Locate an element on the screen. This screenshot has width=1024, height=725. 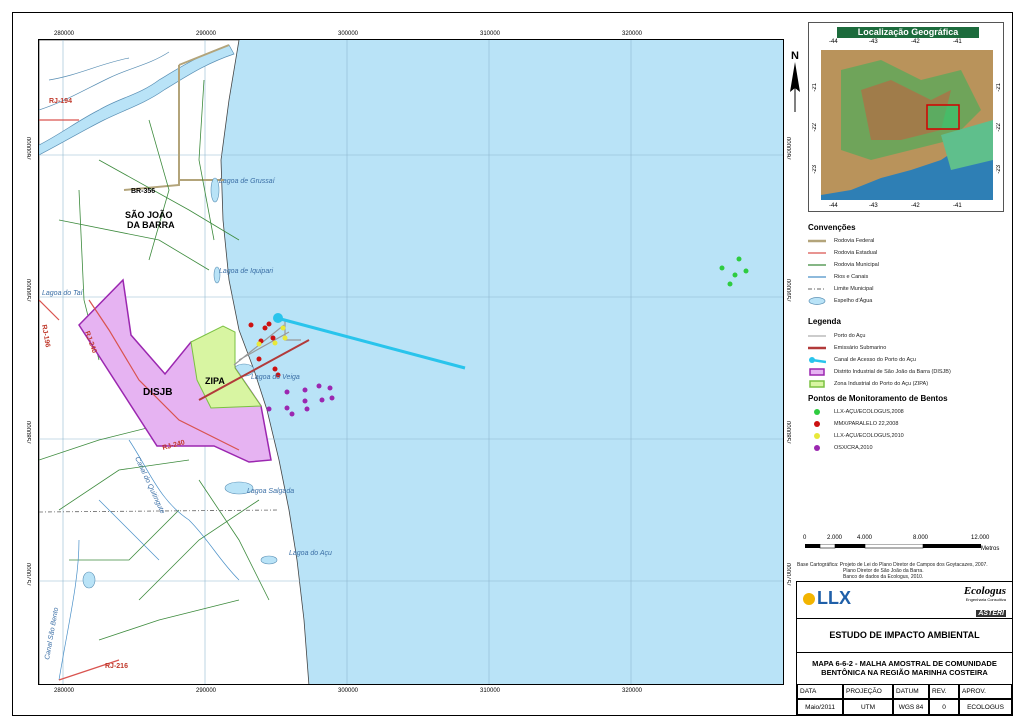
conv-water: Espelho d'Água is located at coordinates (840, 301).